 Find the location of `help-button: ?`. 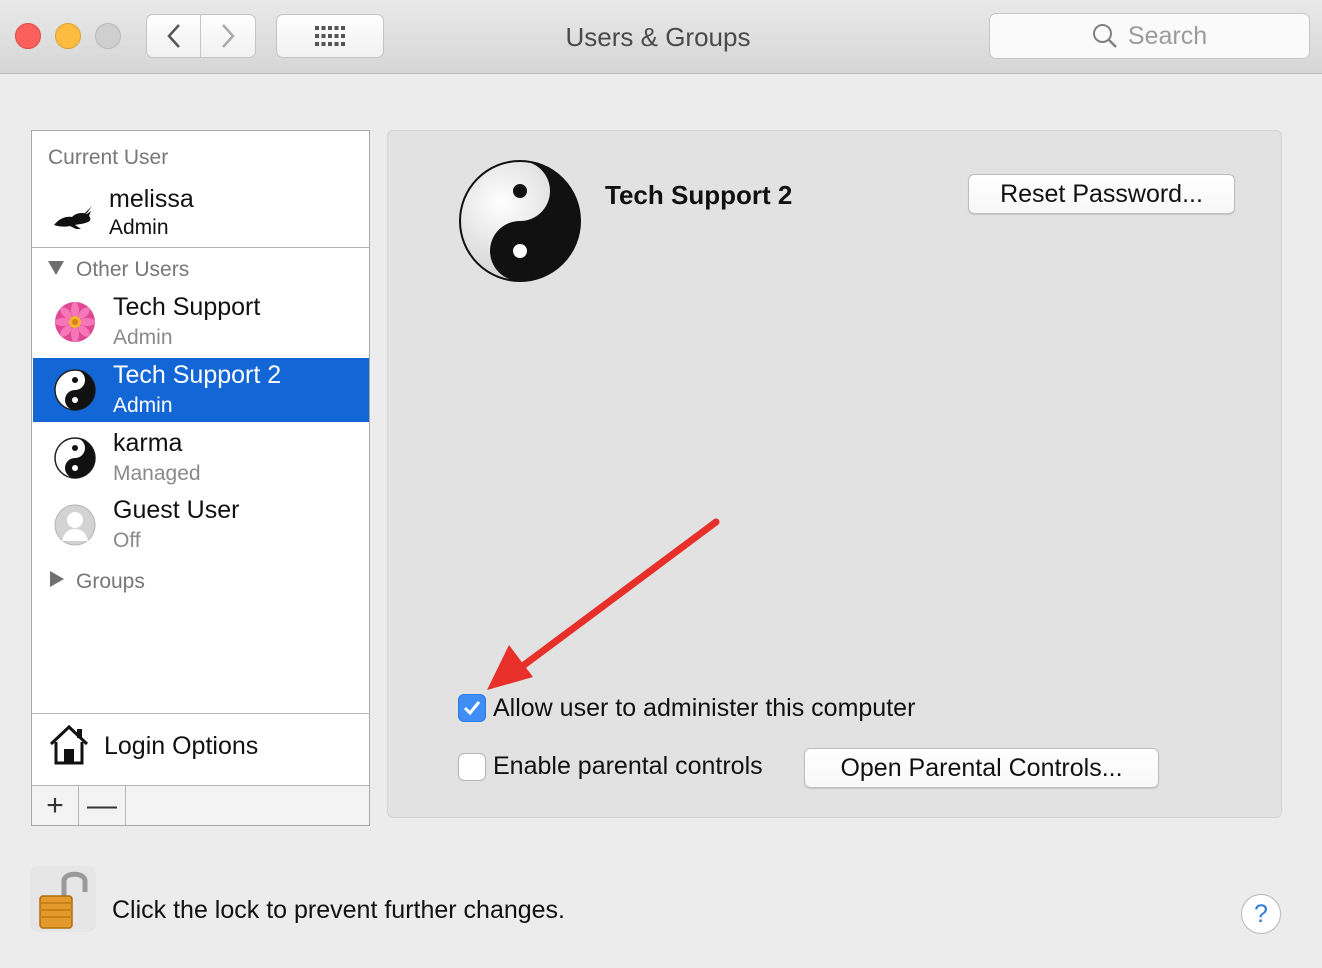

help-button: ? is located at coordinates (1261, 914).